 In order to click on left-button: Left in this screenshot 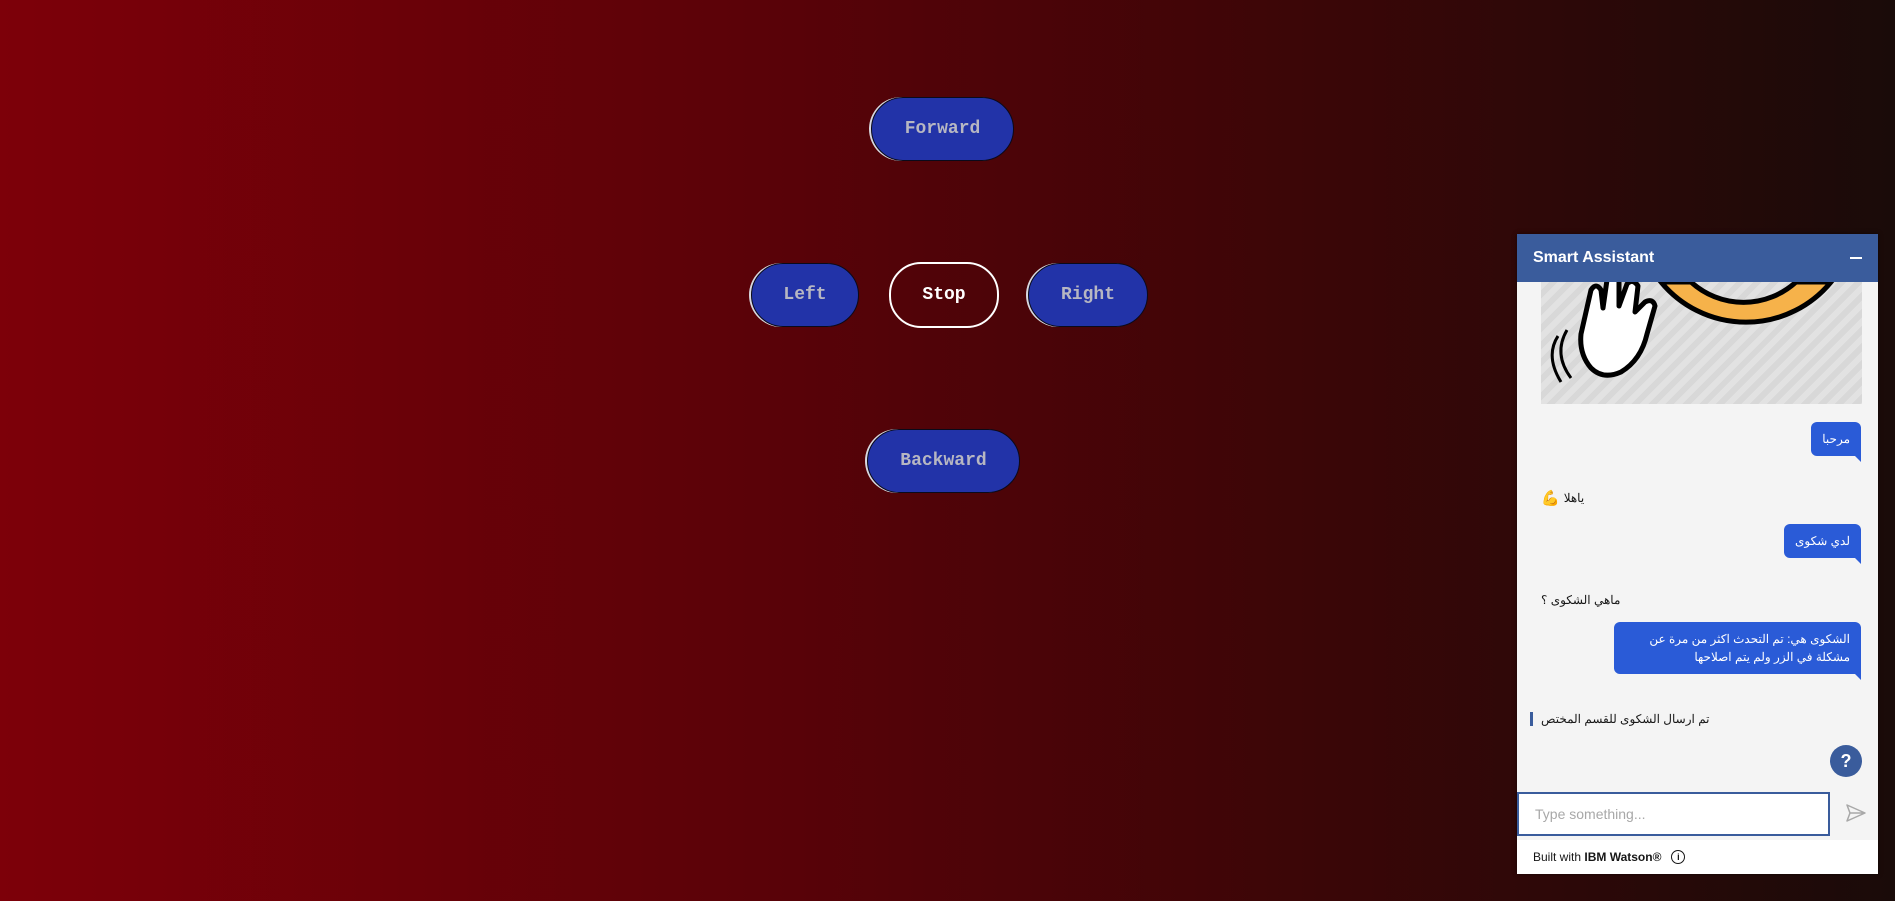, I will do `click(805, 295)`.